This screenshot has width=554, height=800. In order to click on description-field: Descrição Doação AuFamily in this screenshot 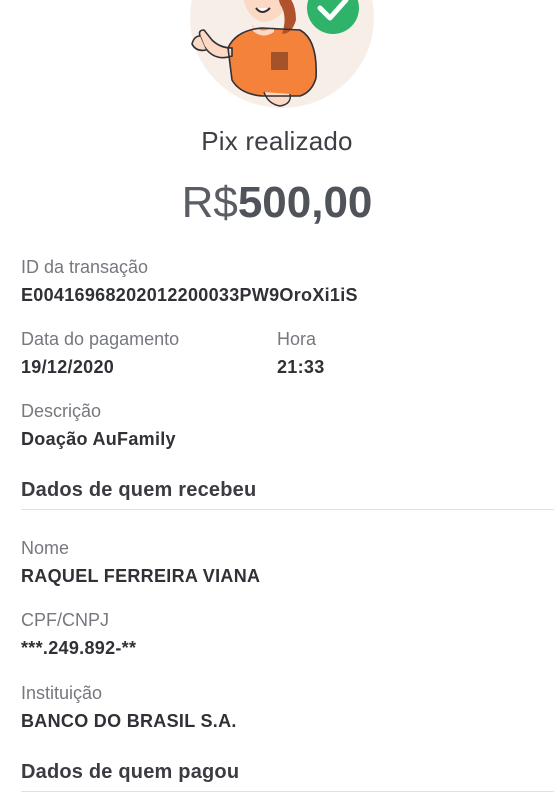, I will do `click(98, 425)`.